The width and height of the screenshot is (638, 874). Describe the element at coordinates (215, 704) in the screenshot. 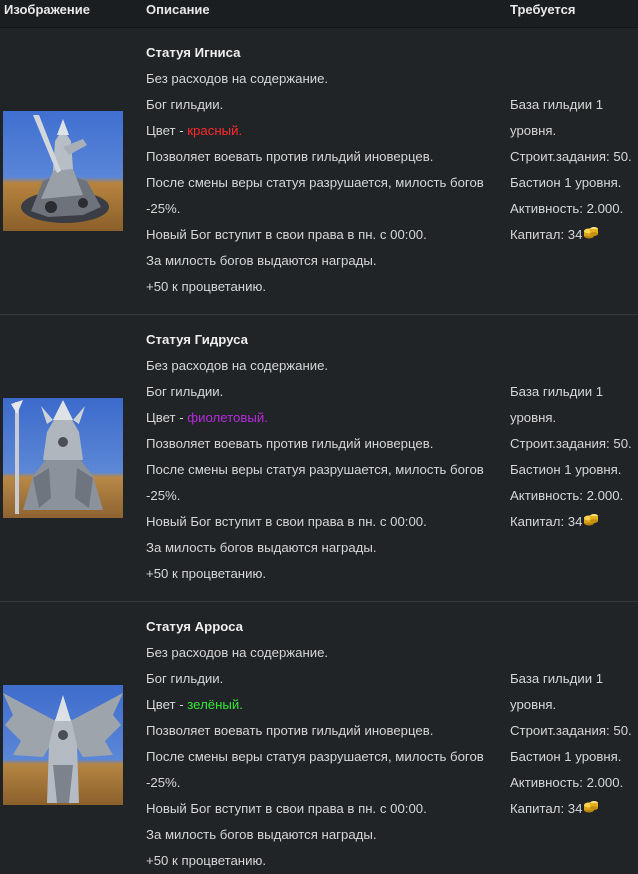

I see `color-value: зелёный.` at that location.